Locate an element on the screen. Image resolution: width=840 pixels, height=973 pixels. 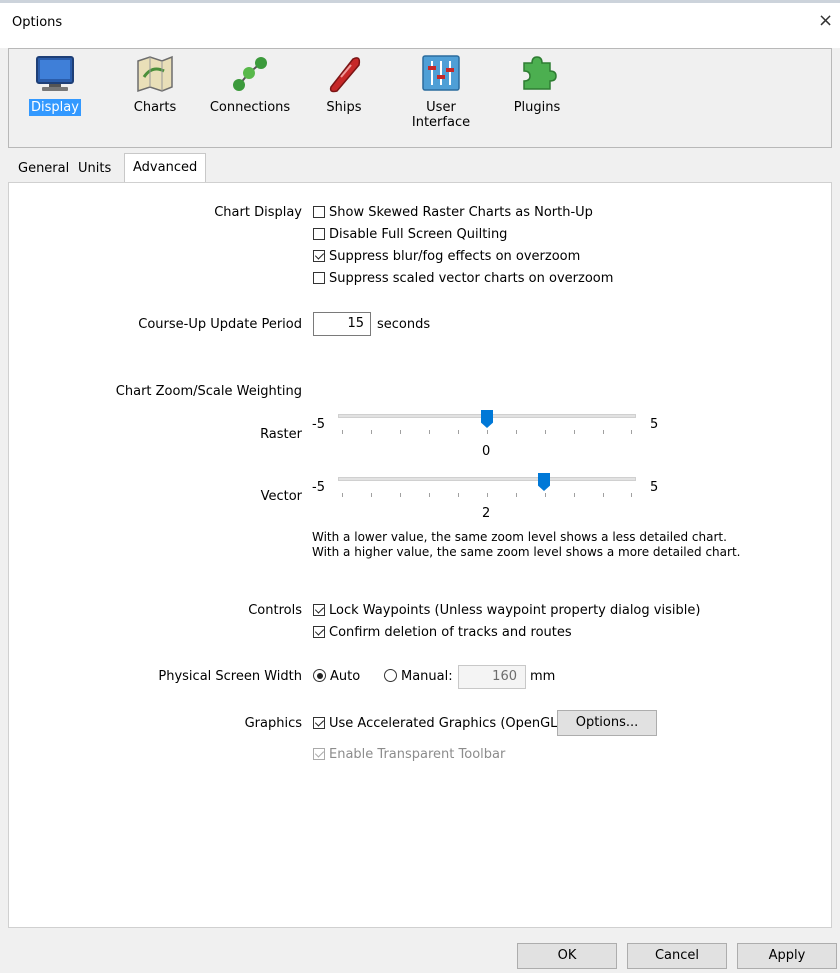
chart-display-label: Chart Display is located at coordinates (258, 212).